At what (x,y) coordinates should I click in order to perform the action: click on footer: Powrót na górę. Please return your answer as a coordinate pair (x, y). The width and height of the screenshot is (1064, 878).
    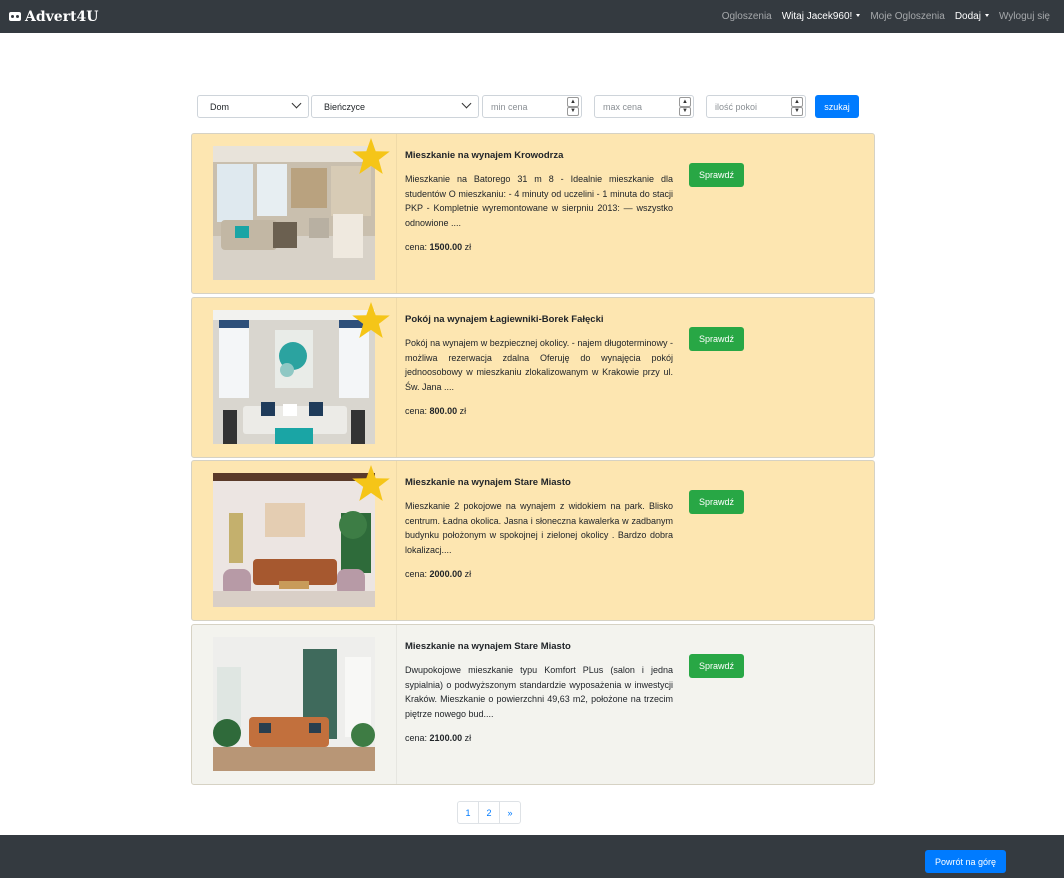
    Looking at the image, I should click on (532, 856).